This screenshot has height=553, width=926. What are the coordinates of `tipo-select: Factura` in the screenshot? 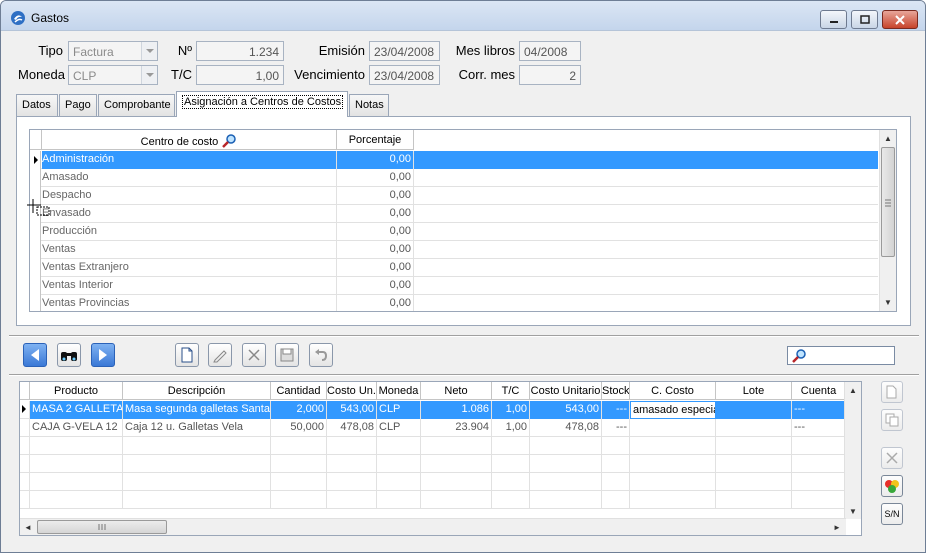 It's located at (113, 51).